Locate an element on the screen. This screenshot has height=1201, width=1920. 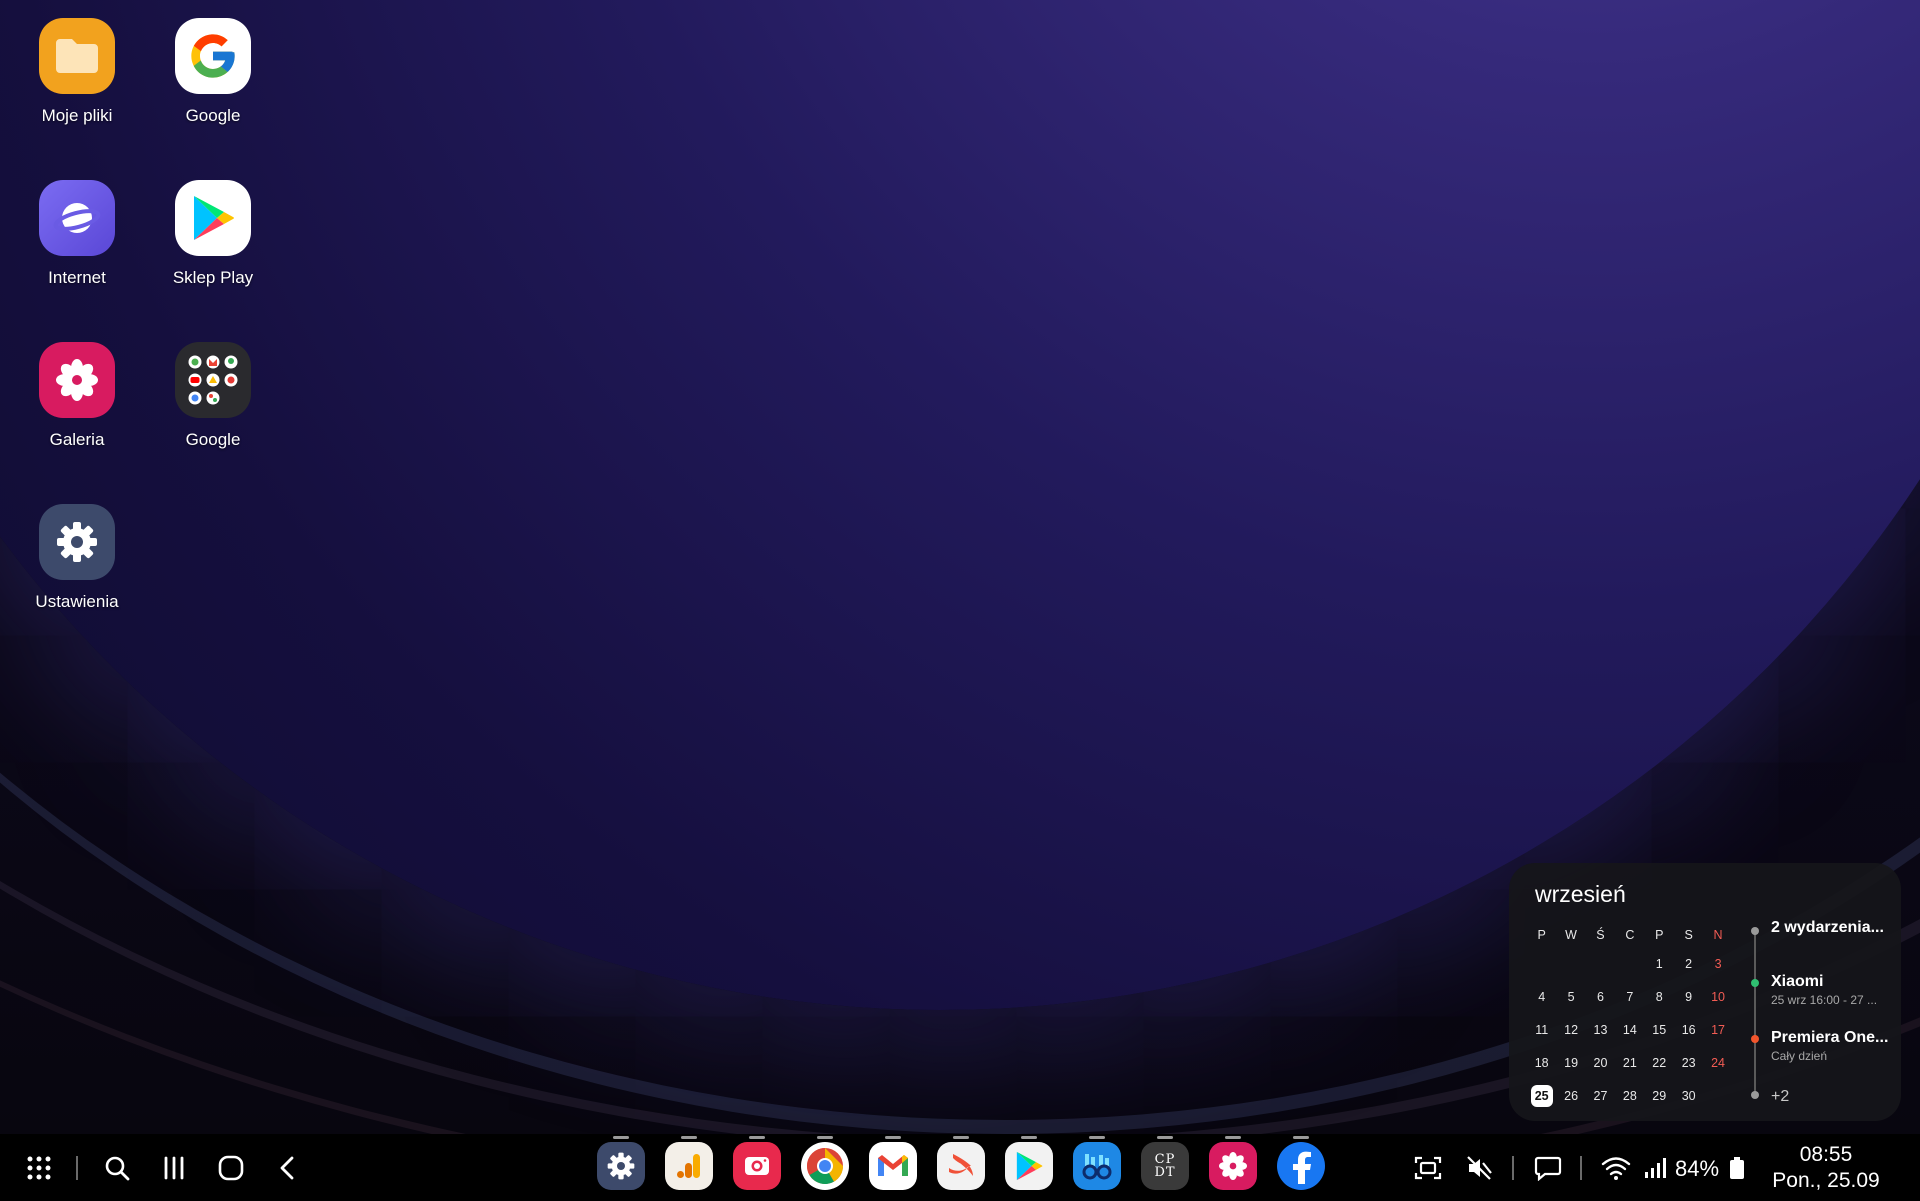
calendar-day: 10 is located at coordinates (1717, 997).